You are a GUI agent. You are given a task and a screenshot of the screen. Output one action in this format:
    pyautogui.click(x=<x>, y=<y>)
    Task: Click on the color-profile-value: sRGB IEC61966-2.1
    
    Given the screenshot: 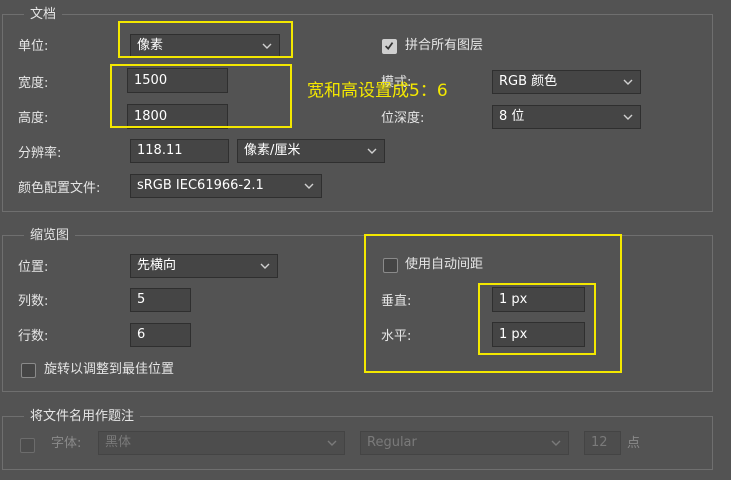 What is the action you would take?
    pyautogui.click(x=200, y=185)
    